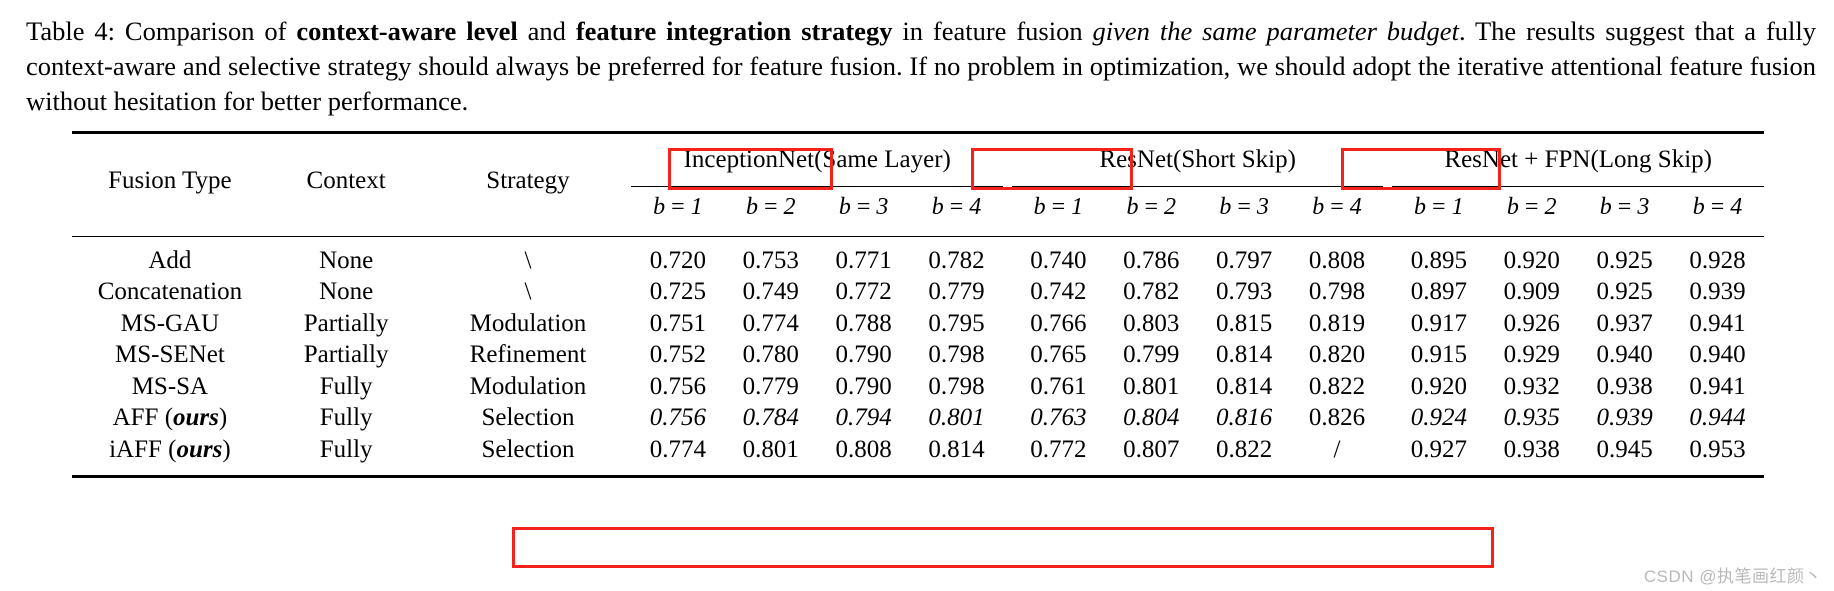 This screenshot has width=1834, height=591. I want to click on cell-fusion-type: MS-GAU, so click(170, 323).